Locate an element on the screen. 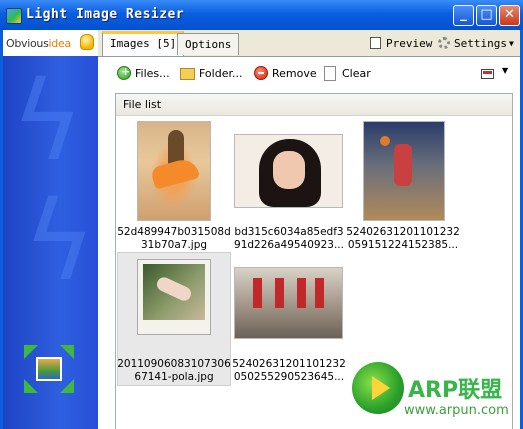 The height and width of the screenshot is (429, 523). minimize-icon: _ is located at coordinates (463, 14).